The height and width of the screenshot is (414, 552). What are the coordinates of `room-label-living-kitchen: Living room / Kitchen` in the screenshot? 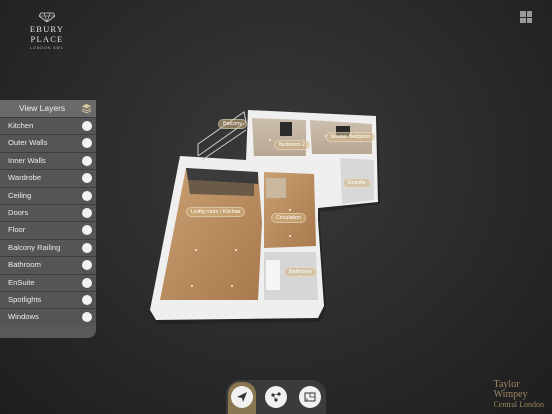 It's located at (216, 212).